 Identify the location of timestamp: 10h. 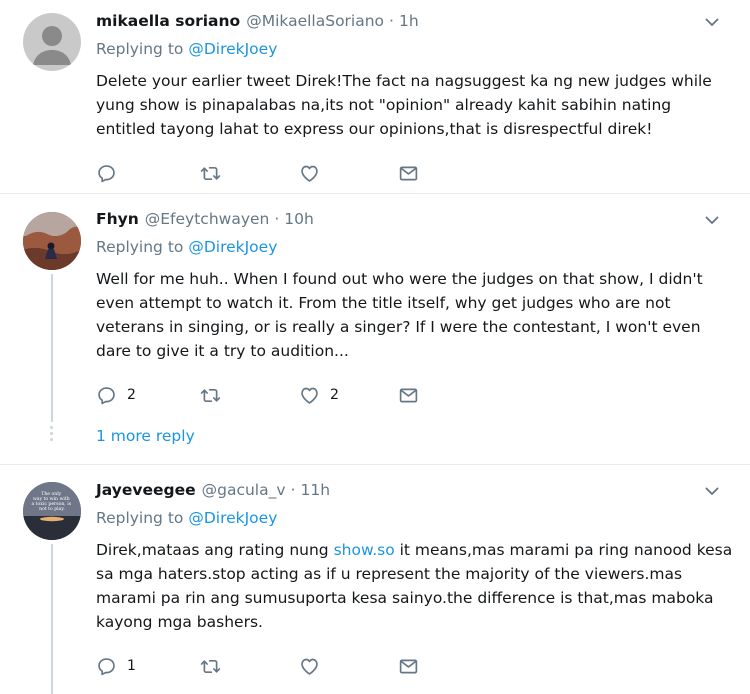
(299, 219).